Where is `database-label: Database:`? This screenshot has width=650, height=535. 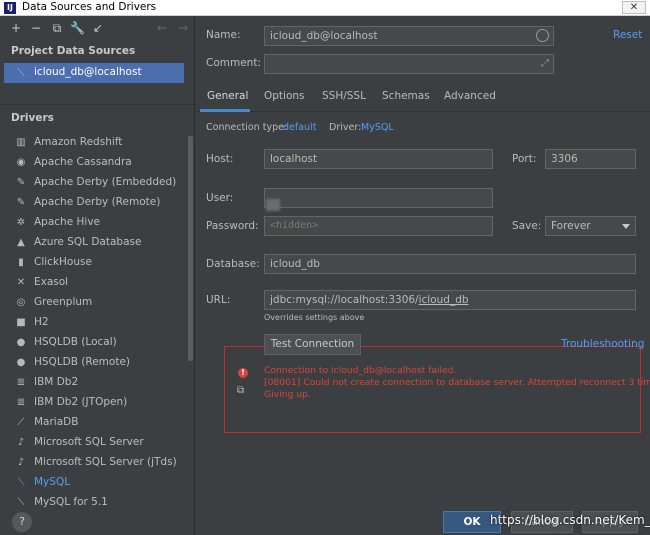
database-label: Database: is located at coordinates (233, 264).